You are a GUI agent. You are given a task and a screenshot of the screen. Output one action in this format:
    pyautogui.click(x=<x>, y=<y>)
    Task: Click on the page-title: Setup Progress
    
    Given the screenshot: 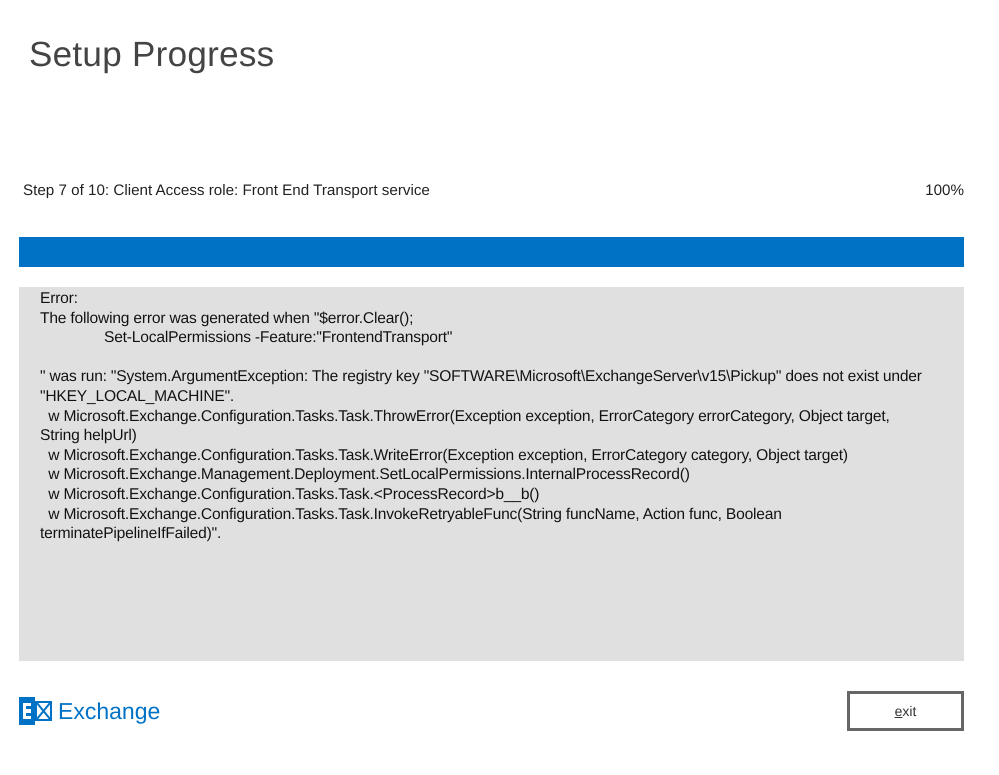 What is the action you would take?
    pyautogui.click(x=152, y=55)
    